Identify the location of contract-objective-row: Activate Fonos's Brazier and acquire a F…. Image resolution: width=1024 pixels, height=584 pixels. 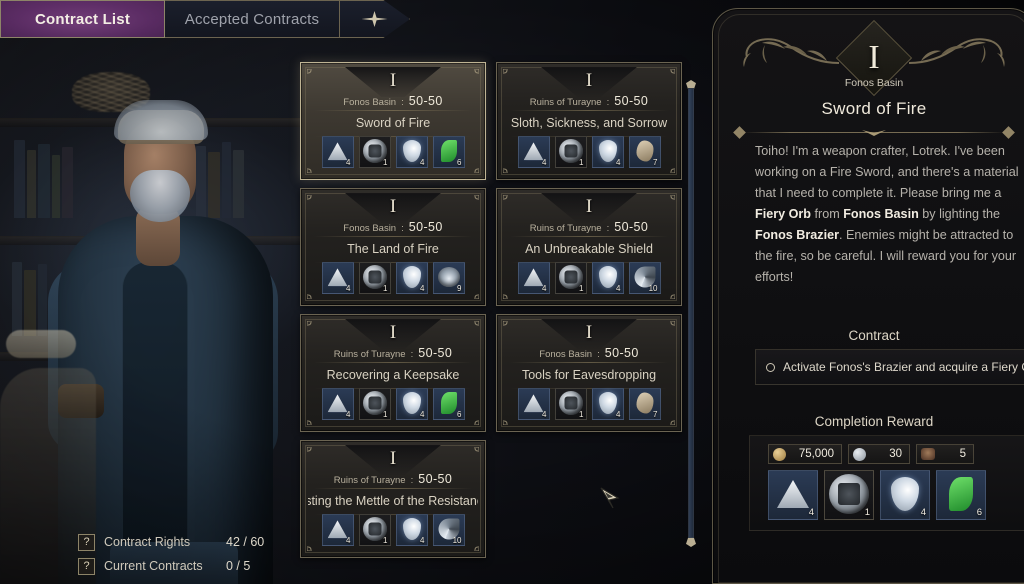
(889, 367).